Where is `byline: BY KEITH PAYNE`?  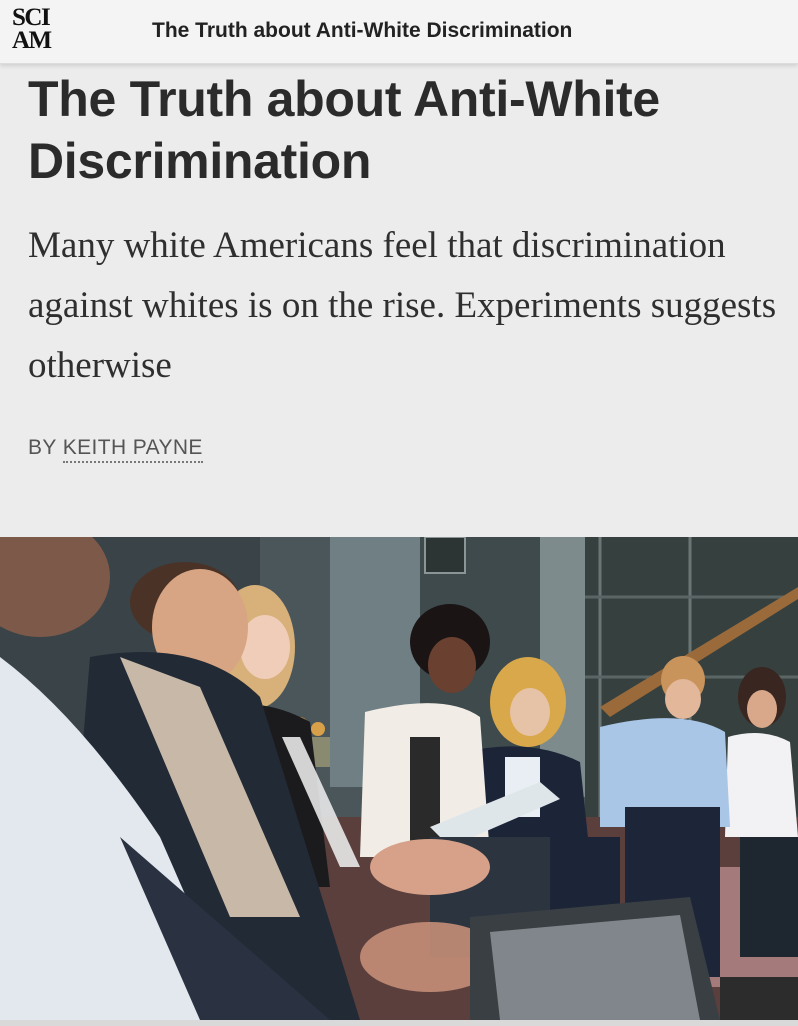
byline: BY KEITH PAYNE is located at coordinates (115, 449).